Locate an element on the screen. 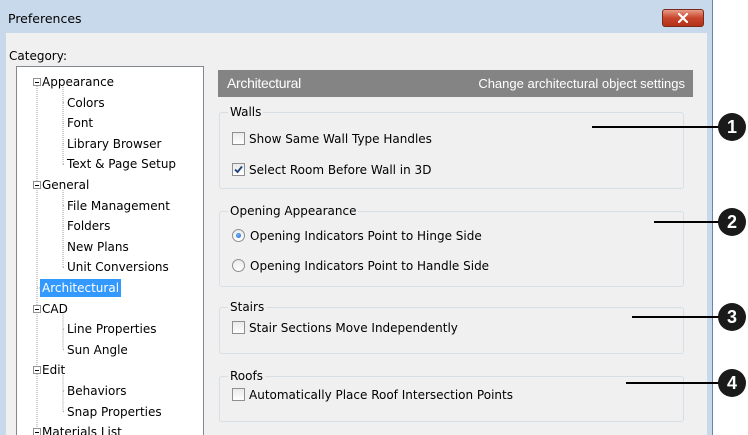  roofs-group-label: Roofs is located at coordinates (246, 376).